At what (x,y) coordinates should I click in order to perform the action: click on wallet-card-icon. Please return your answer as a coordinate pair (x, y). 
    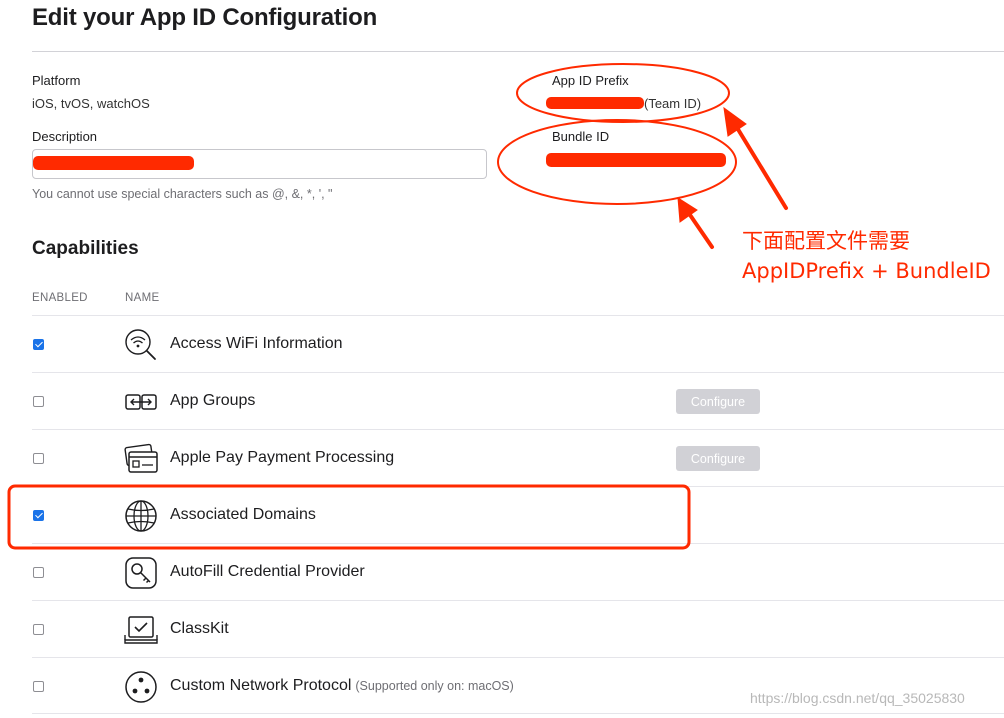
    Looking at the image, I should click on (141, 458).